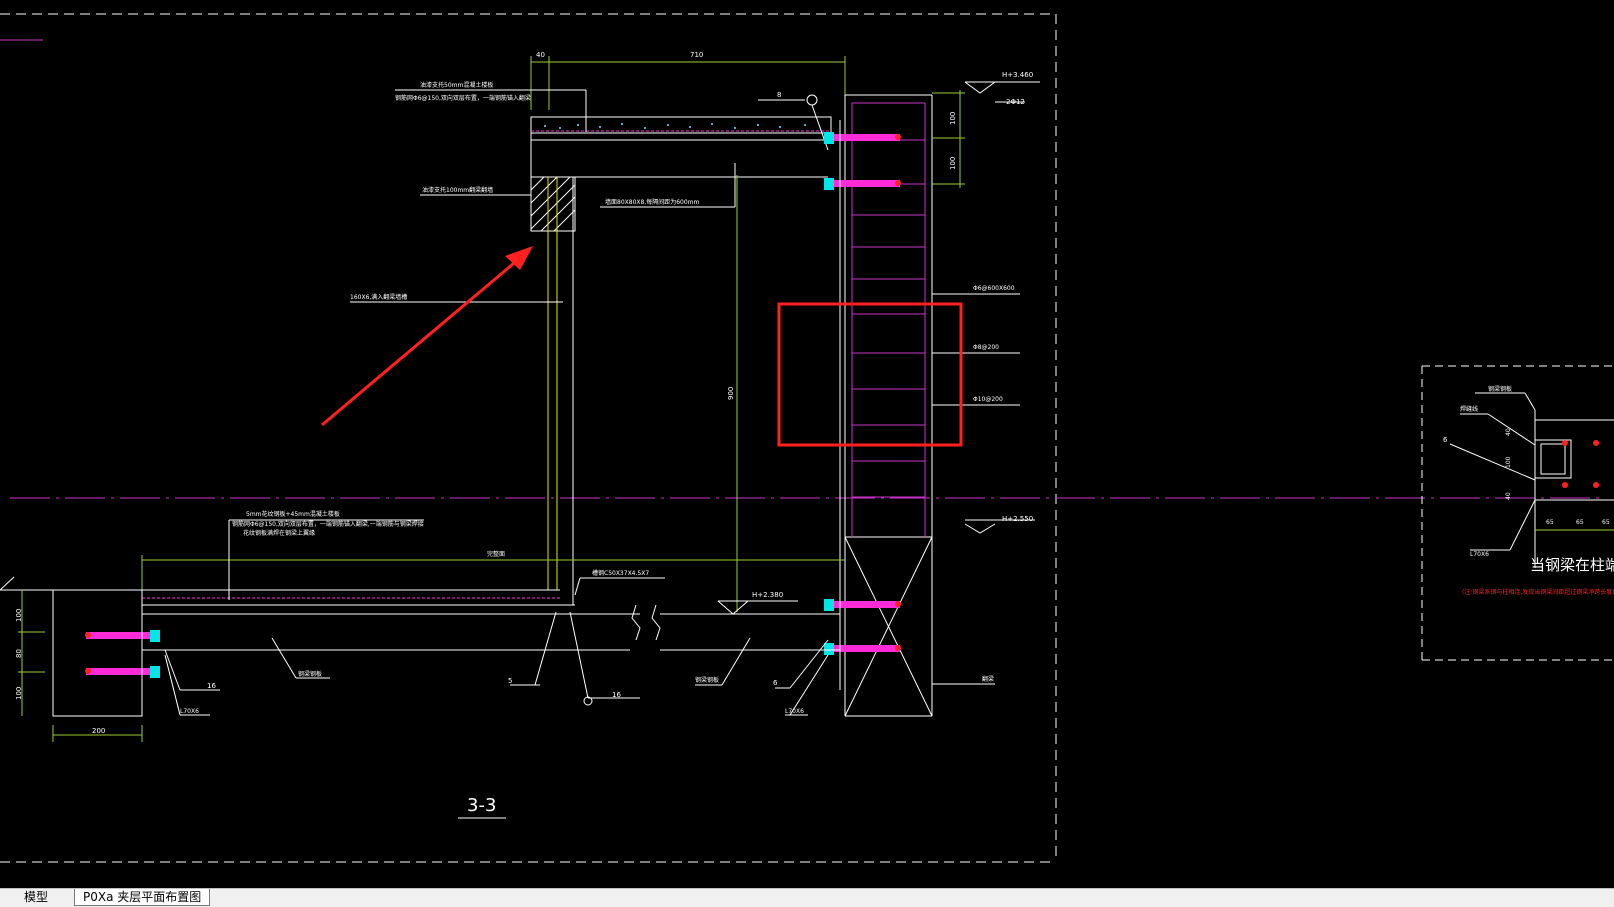 The width and height of the screenshot is (1614, 907). Describe the element at coordinates (1500, 389) in the screenshot. I see `detail-label-a: 钢梁钢板` at that location.